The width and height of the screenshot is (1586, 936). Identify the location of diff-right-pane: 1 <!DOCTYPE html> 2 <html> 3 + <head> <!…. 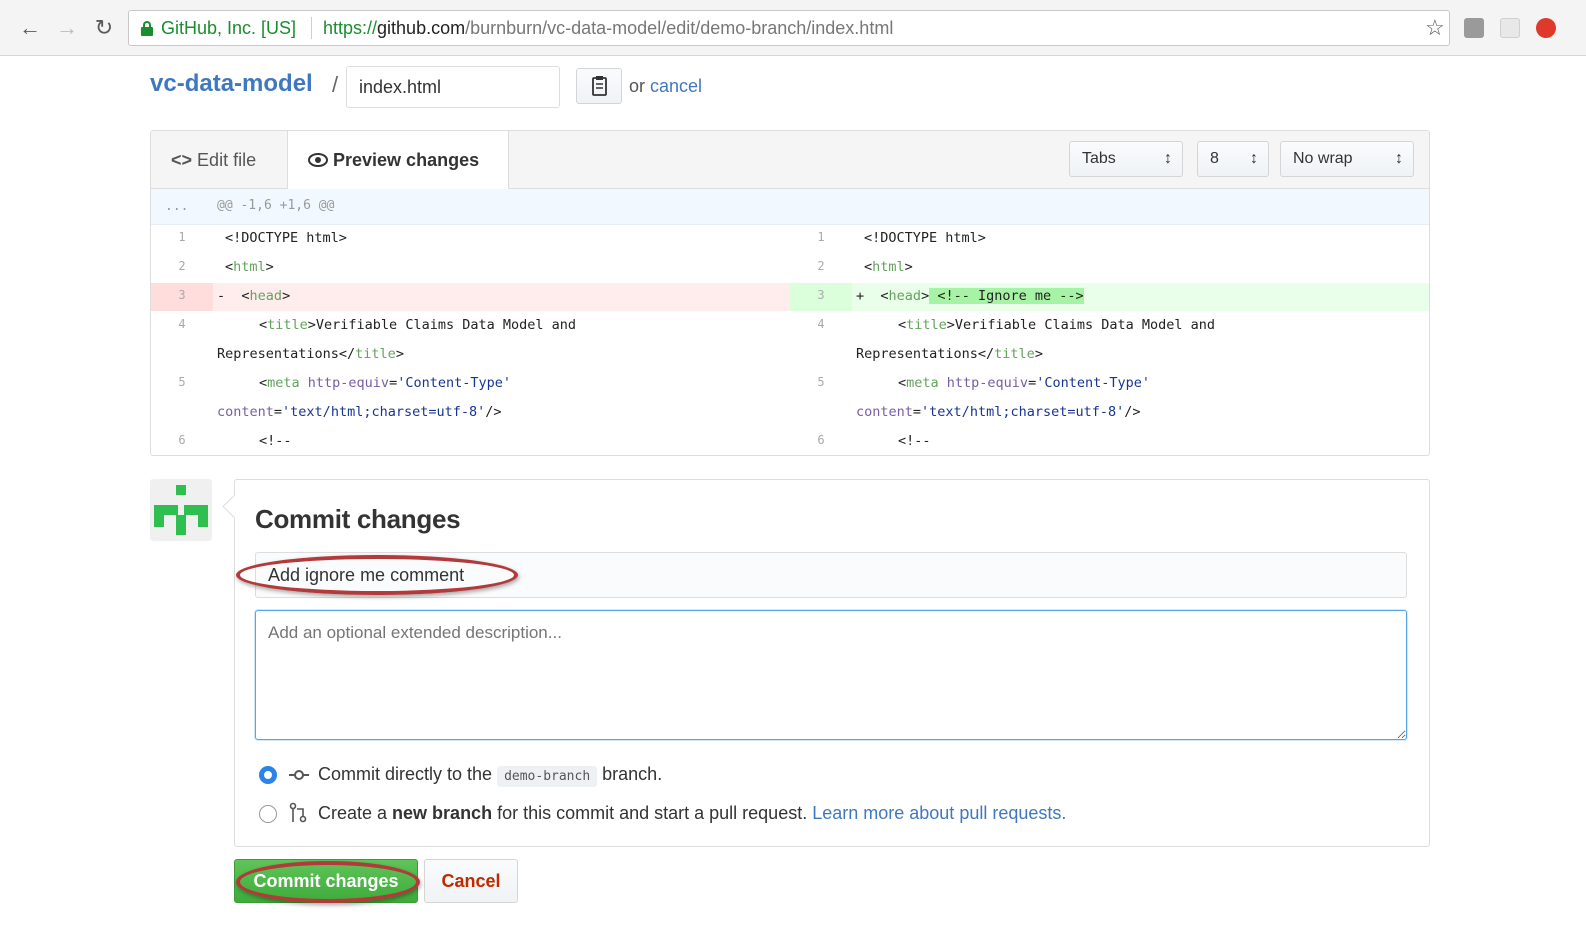
(1109, 340).